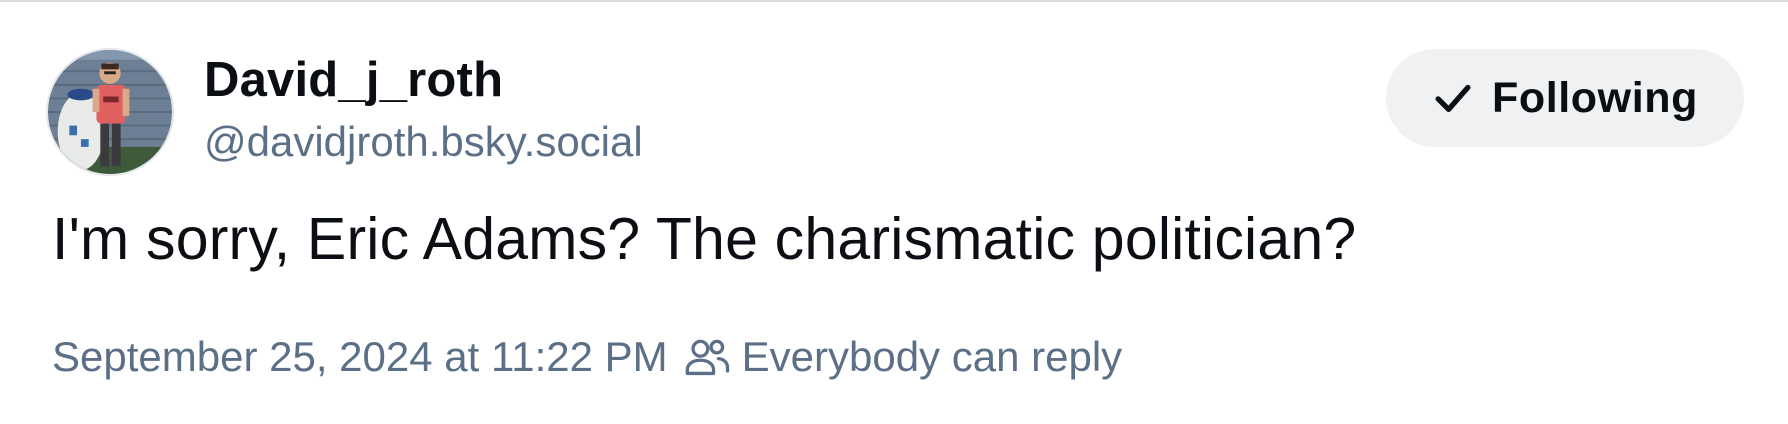  I want to click on author-display-name: David_j_roth, so click(353, 80).